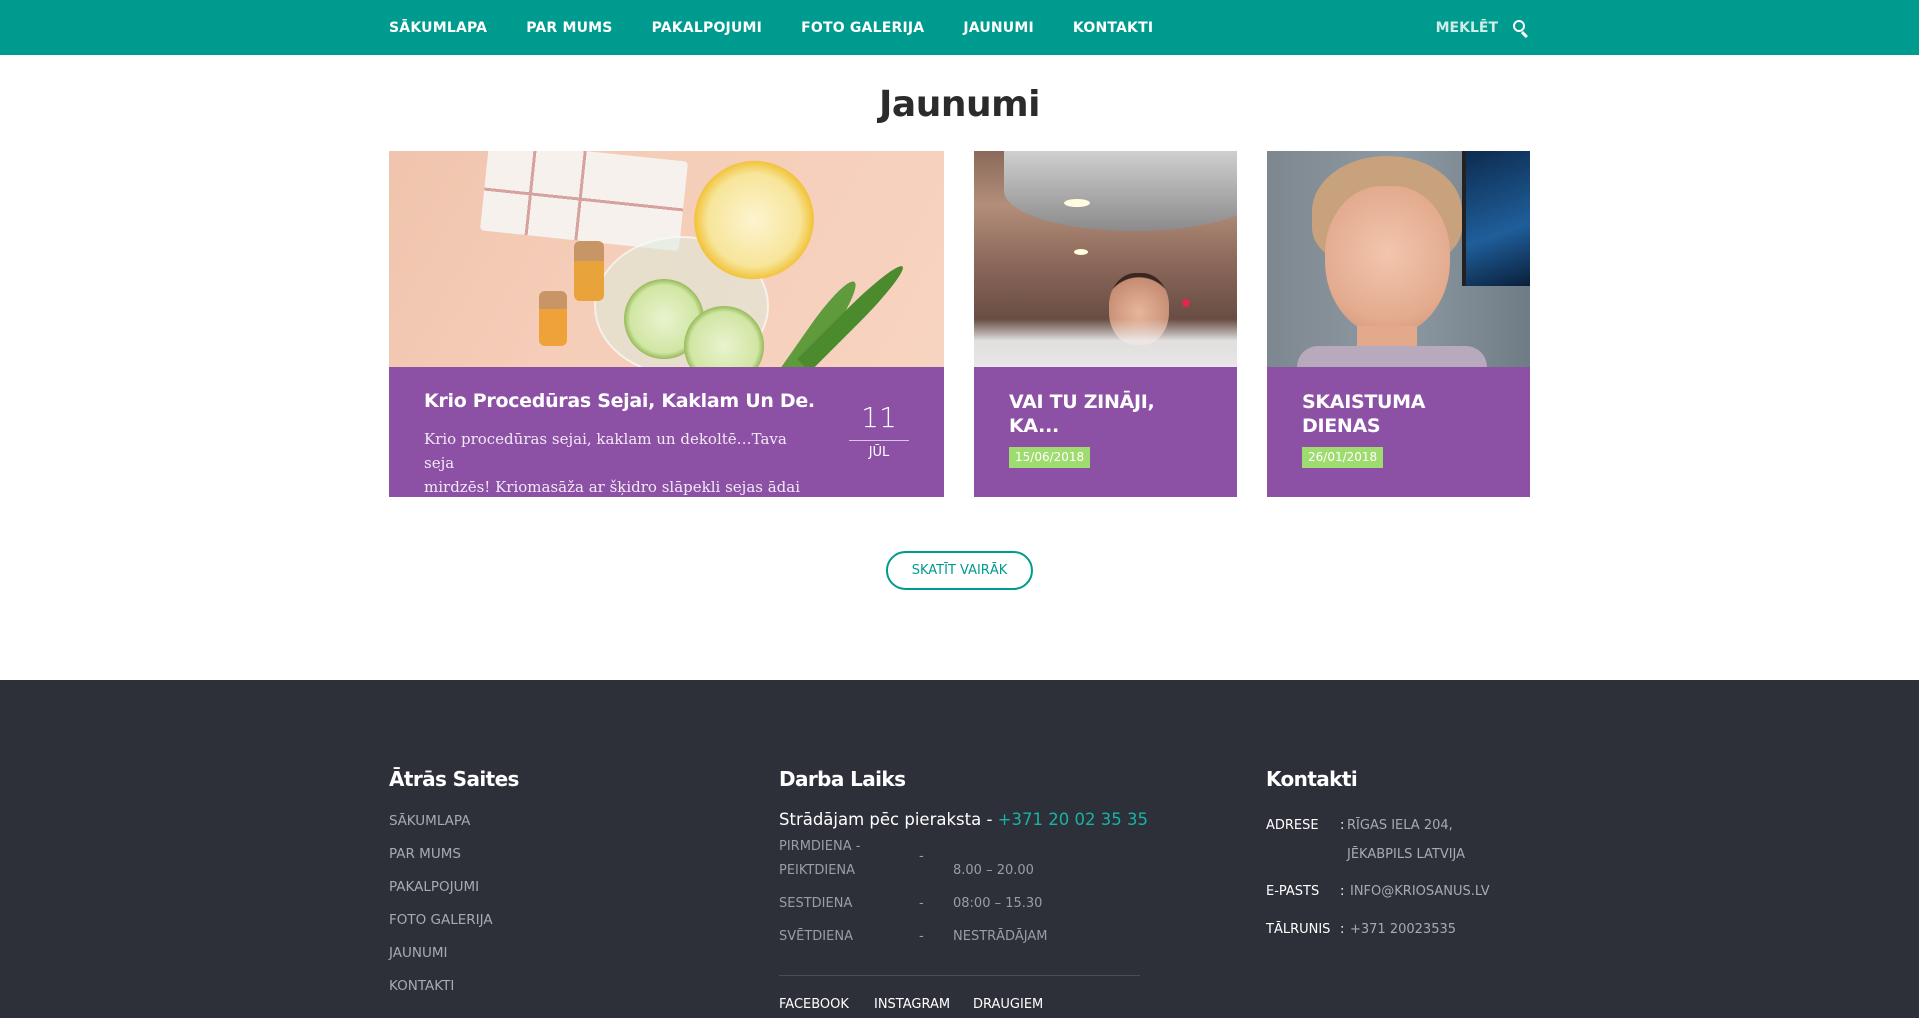  What do you see at coordinates (1293, 891) in the screenshot?
I see `contact-email-label: E-PASTS` at bounding box center [1293, 891].